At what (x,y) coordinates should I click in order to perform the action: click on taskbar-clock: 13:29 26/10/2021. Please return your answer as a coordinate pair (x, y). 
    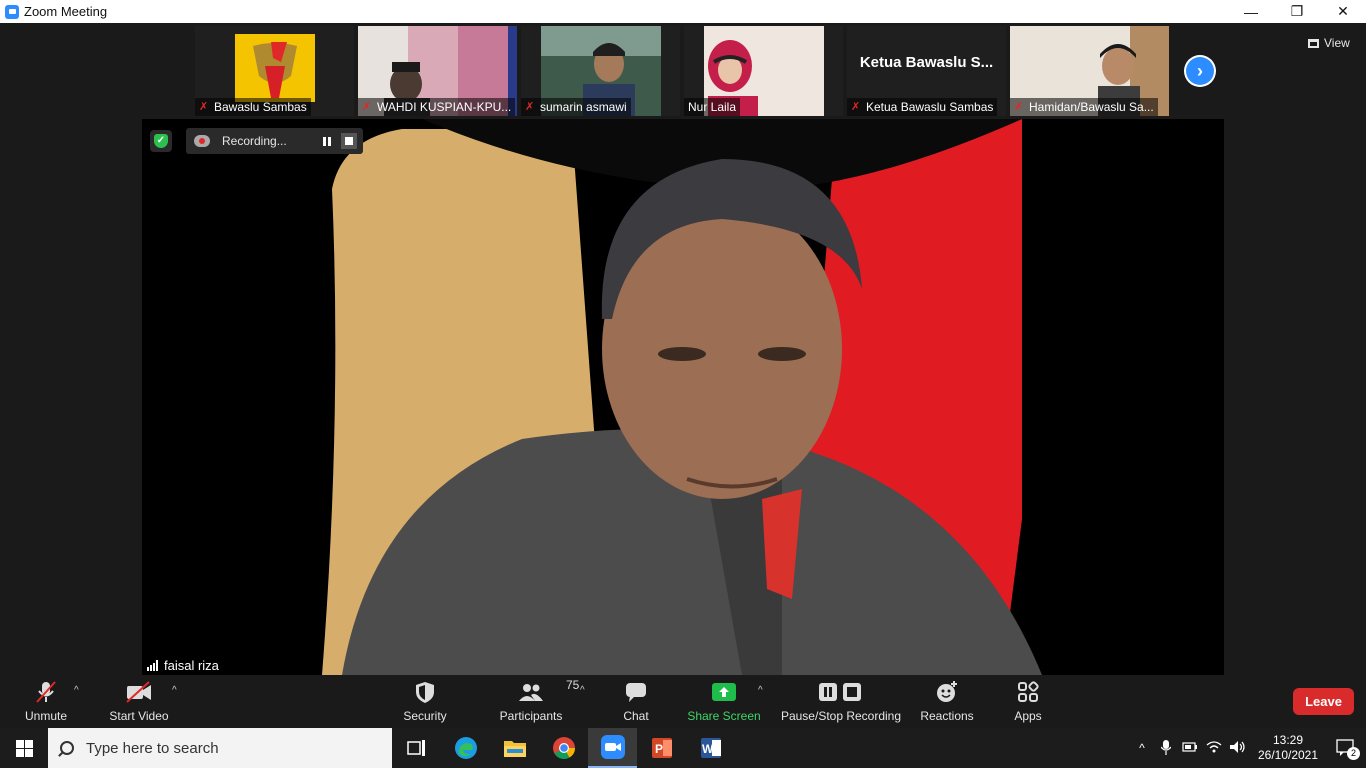
    Looking at the image, I should click on (1288, 748).